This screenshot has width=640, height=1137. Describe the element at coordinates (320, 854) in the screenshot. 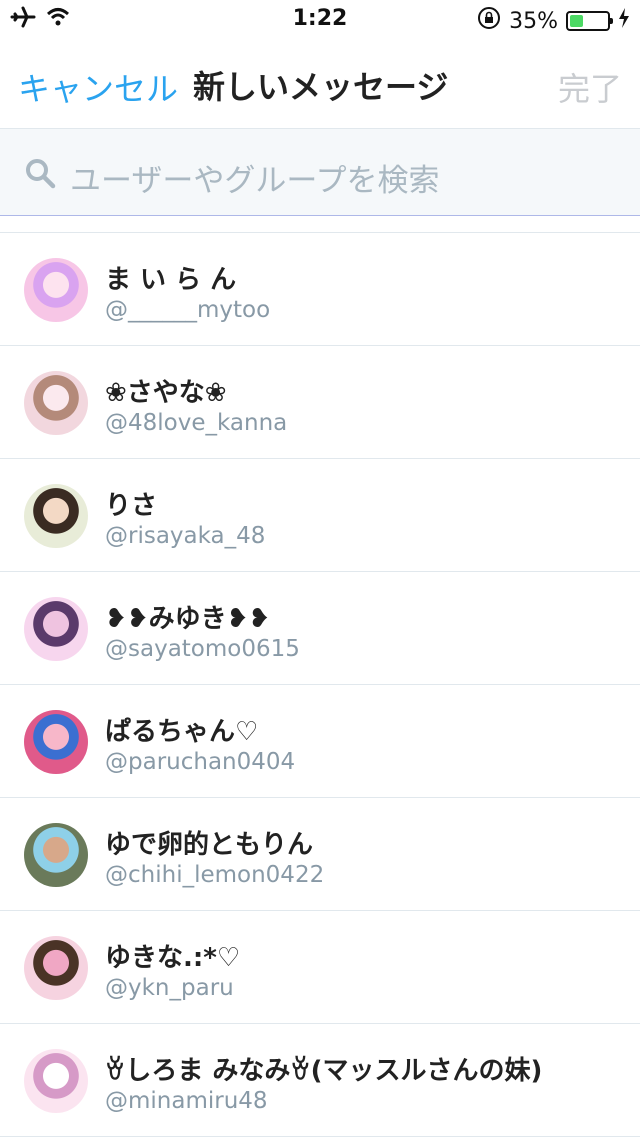

I see `user-row: ゆで卵的ともりん @chihi_lemon0422` at that location.